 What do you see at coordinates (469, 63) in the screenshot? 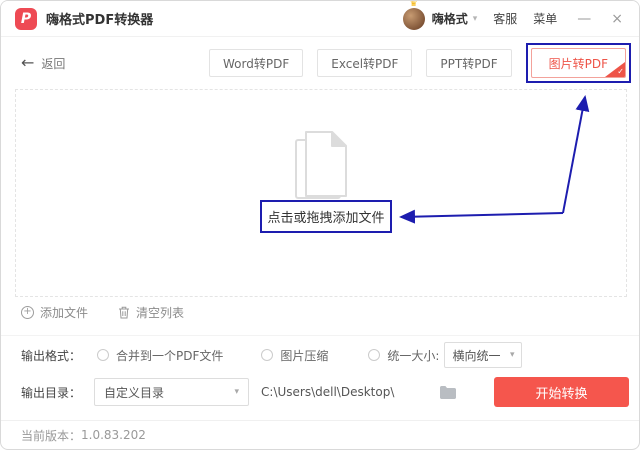
I see `tab-ppt-to-pdf: PPT转PDF` at bounding box center [469, 63].